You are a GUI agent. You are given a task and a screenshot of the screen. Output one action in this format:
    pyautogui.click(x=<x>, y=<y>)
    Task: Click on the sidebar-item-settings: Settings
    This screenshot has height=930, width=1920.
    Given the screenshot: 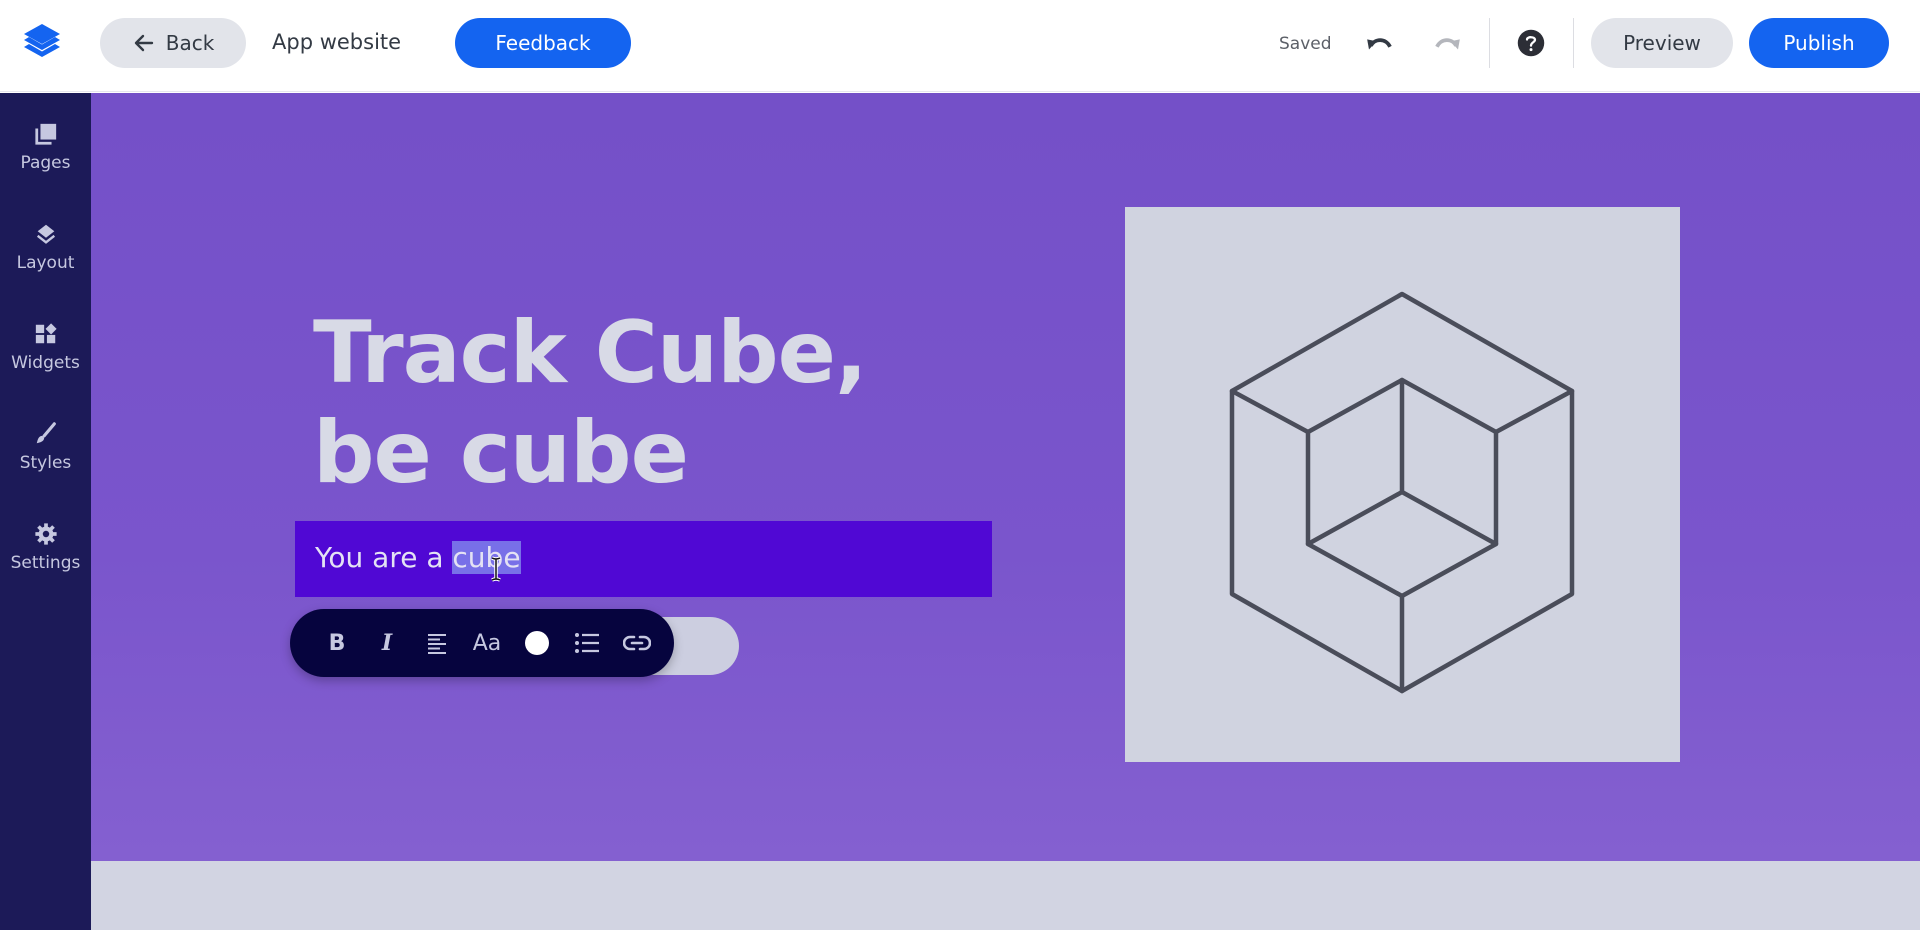 What is the action you would take?
    pyautogui.click(x=45, y=561)
    